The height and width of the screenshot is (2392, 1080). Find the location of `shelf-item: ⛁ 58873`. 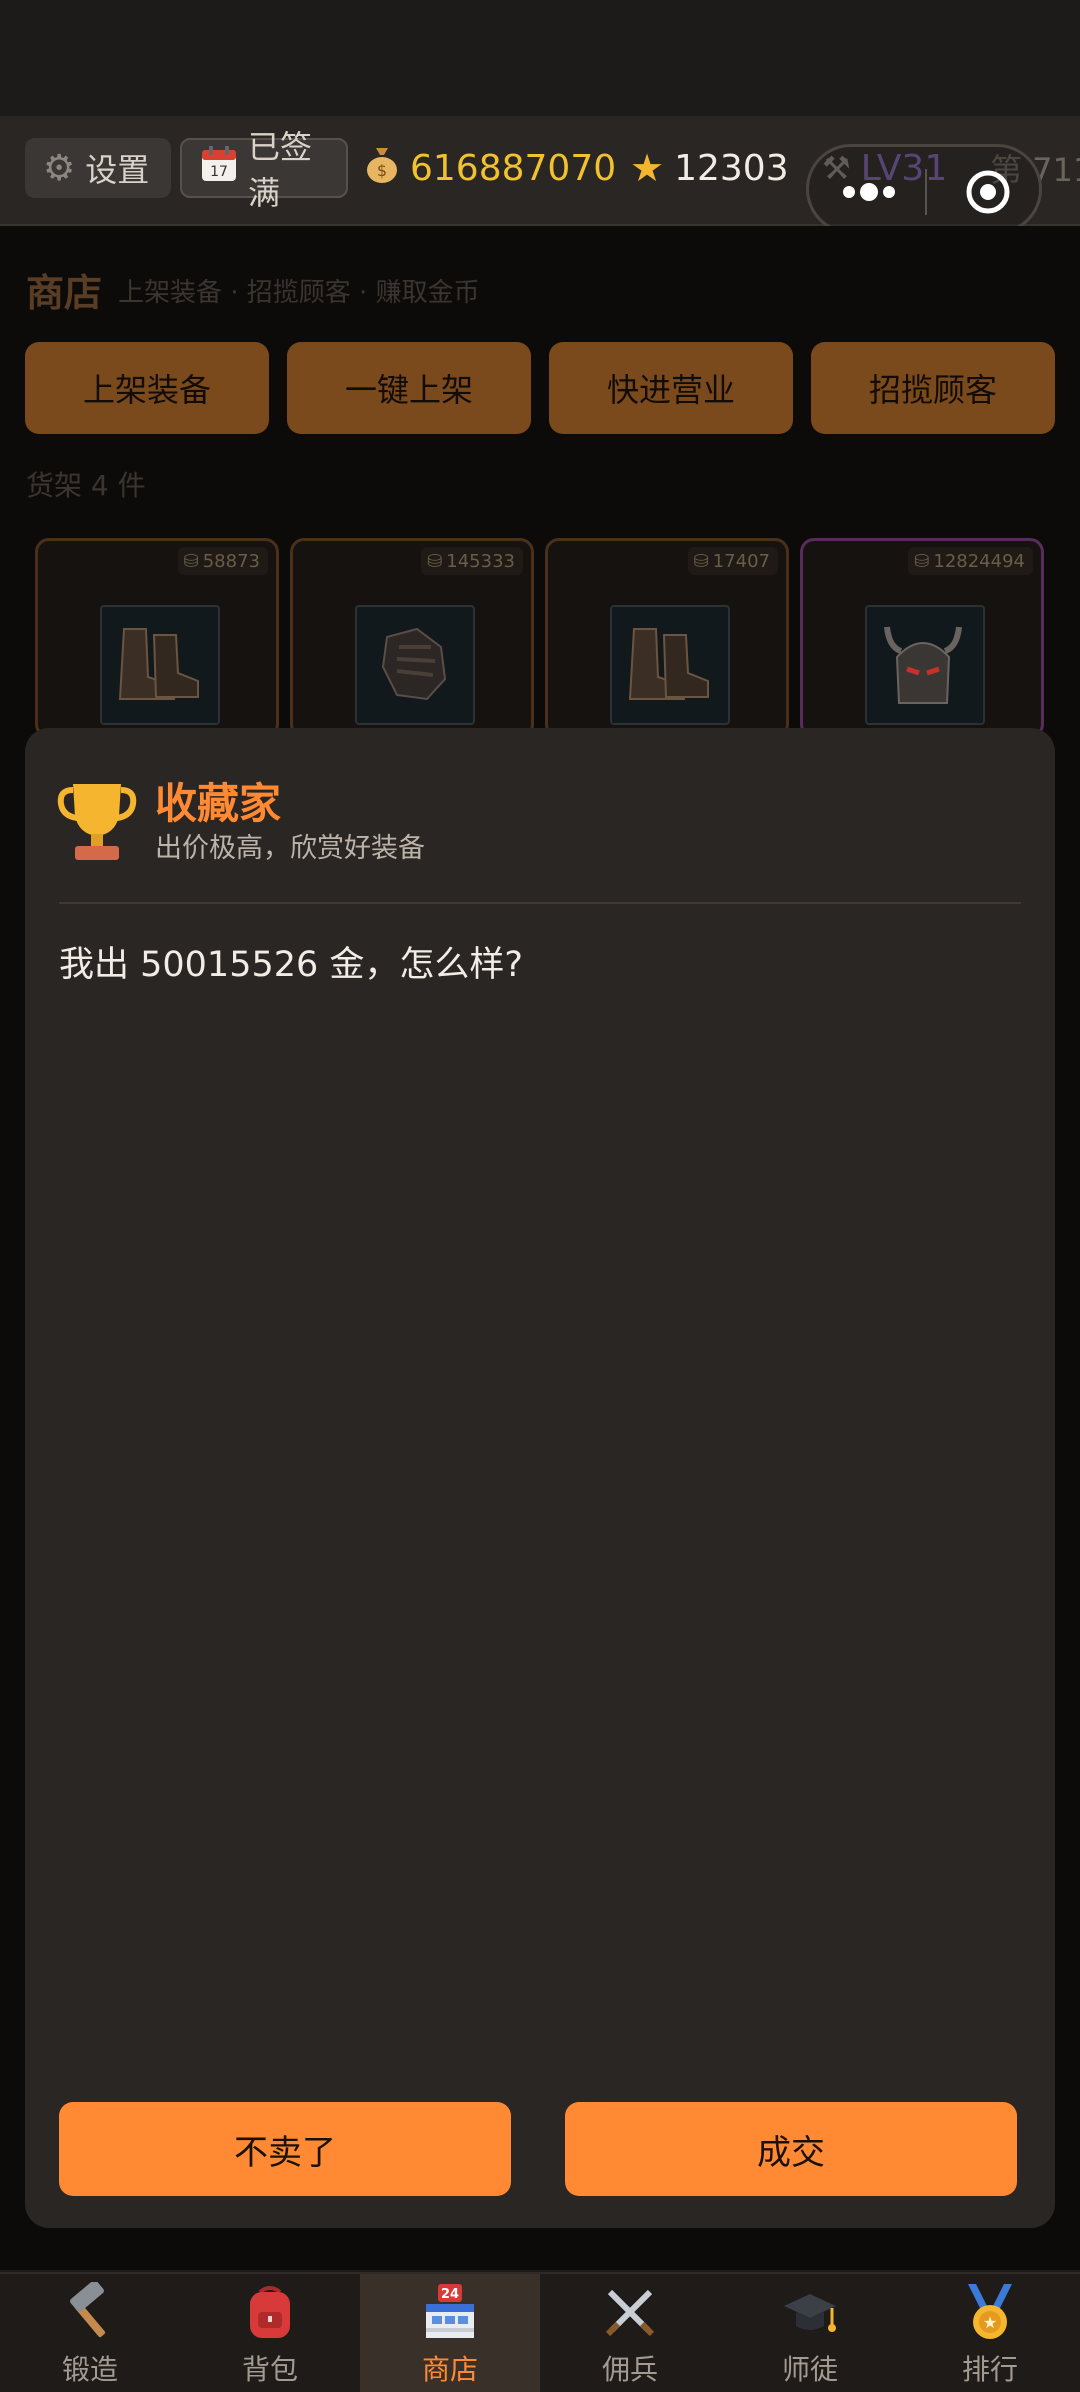

shelf-item: ⛁ 58873 is located at coordinates (157, 638).